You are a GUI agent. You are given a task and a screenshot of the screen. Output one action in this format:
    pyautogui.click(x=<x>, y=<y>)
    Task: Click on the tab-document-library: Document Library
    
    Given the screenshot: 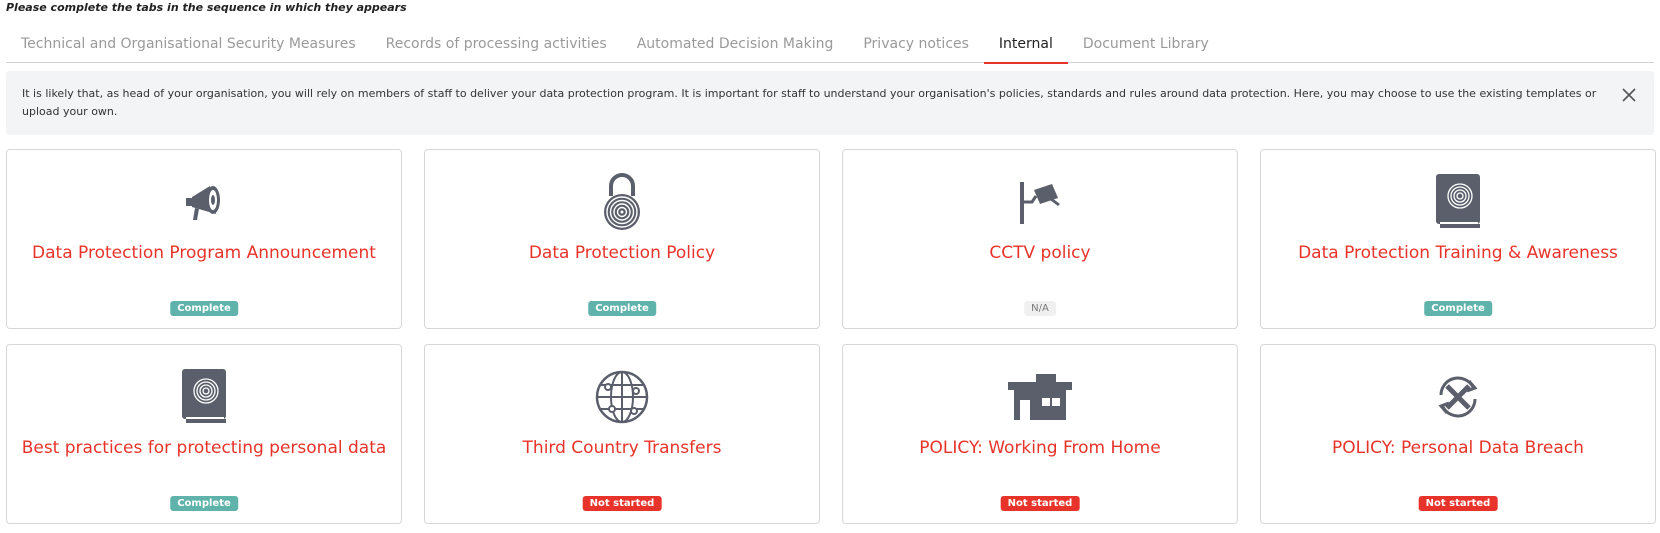 What is the action you would take?
    pyautogui.click(x=1146, y=46)
    